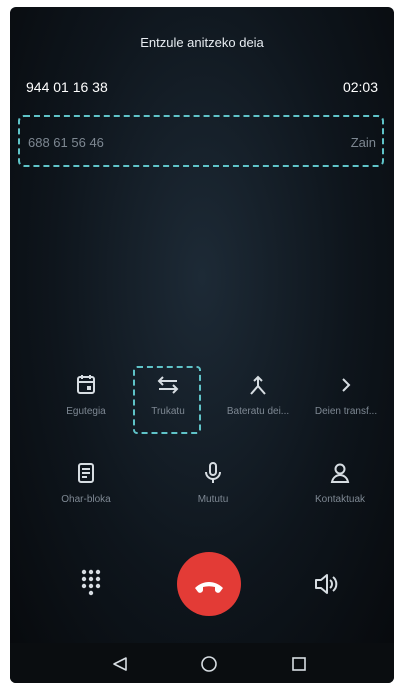  Describe the element at coordinates (86, 473) in the screenshot. I see `notepad-icon` at that location.